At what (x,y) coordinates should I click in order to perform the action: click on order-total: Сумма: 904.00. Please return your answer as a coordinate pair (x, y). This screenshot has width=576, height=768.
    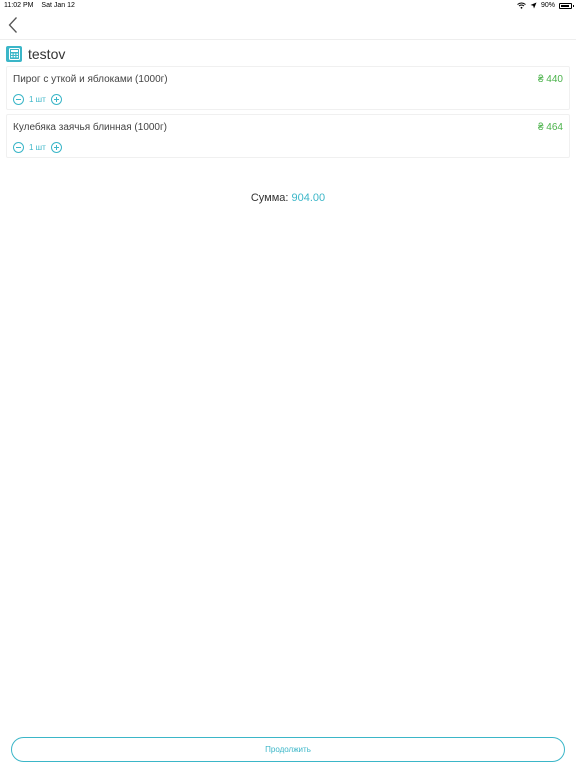
    Looking at the image, I should click on (288, 198).